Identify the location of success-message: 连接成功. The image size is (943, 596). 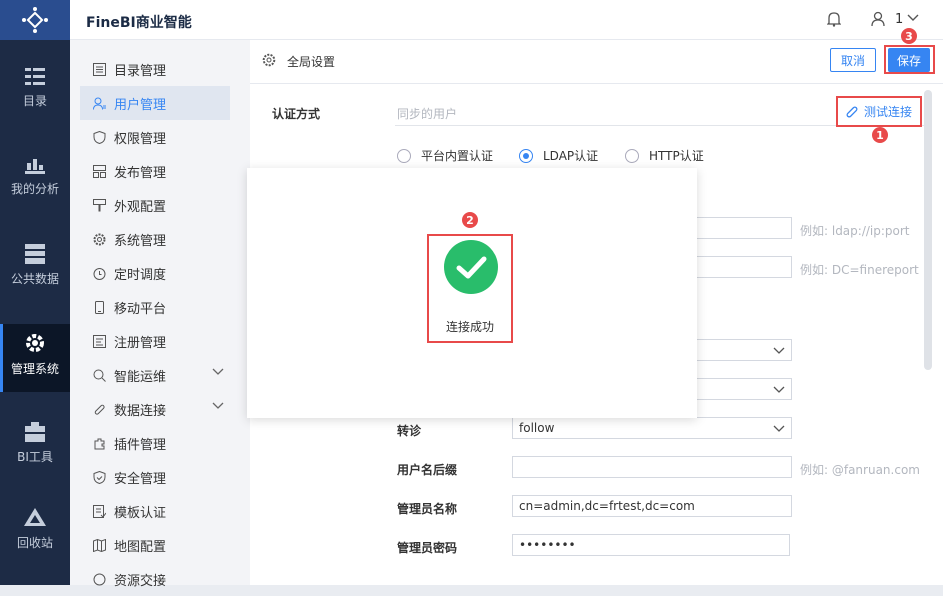
(469, 327).